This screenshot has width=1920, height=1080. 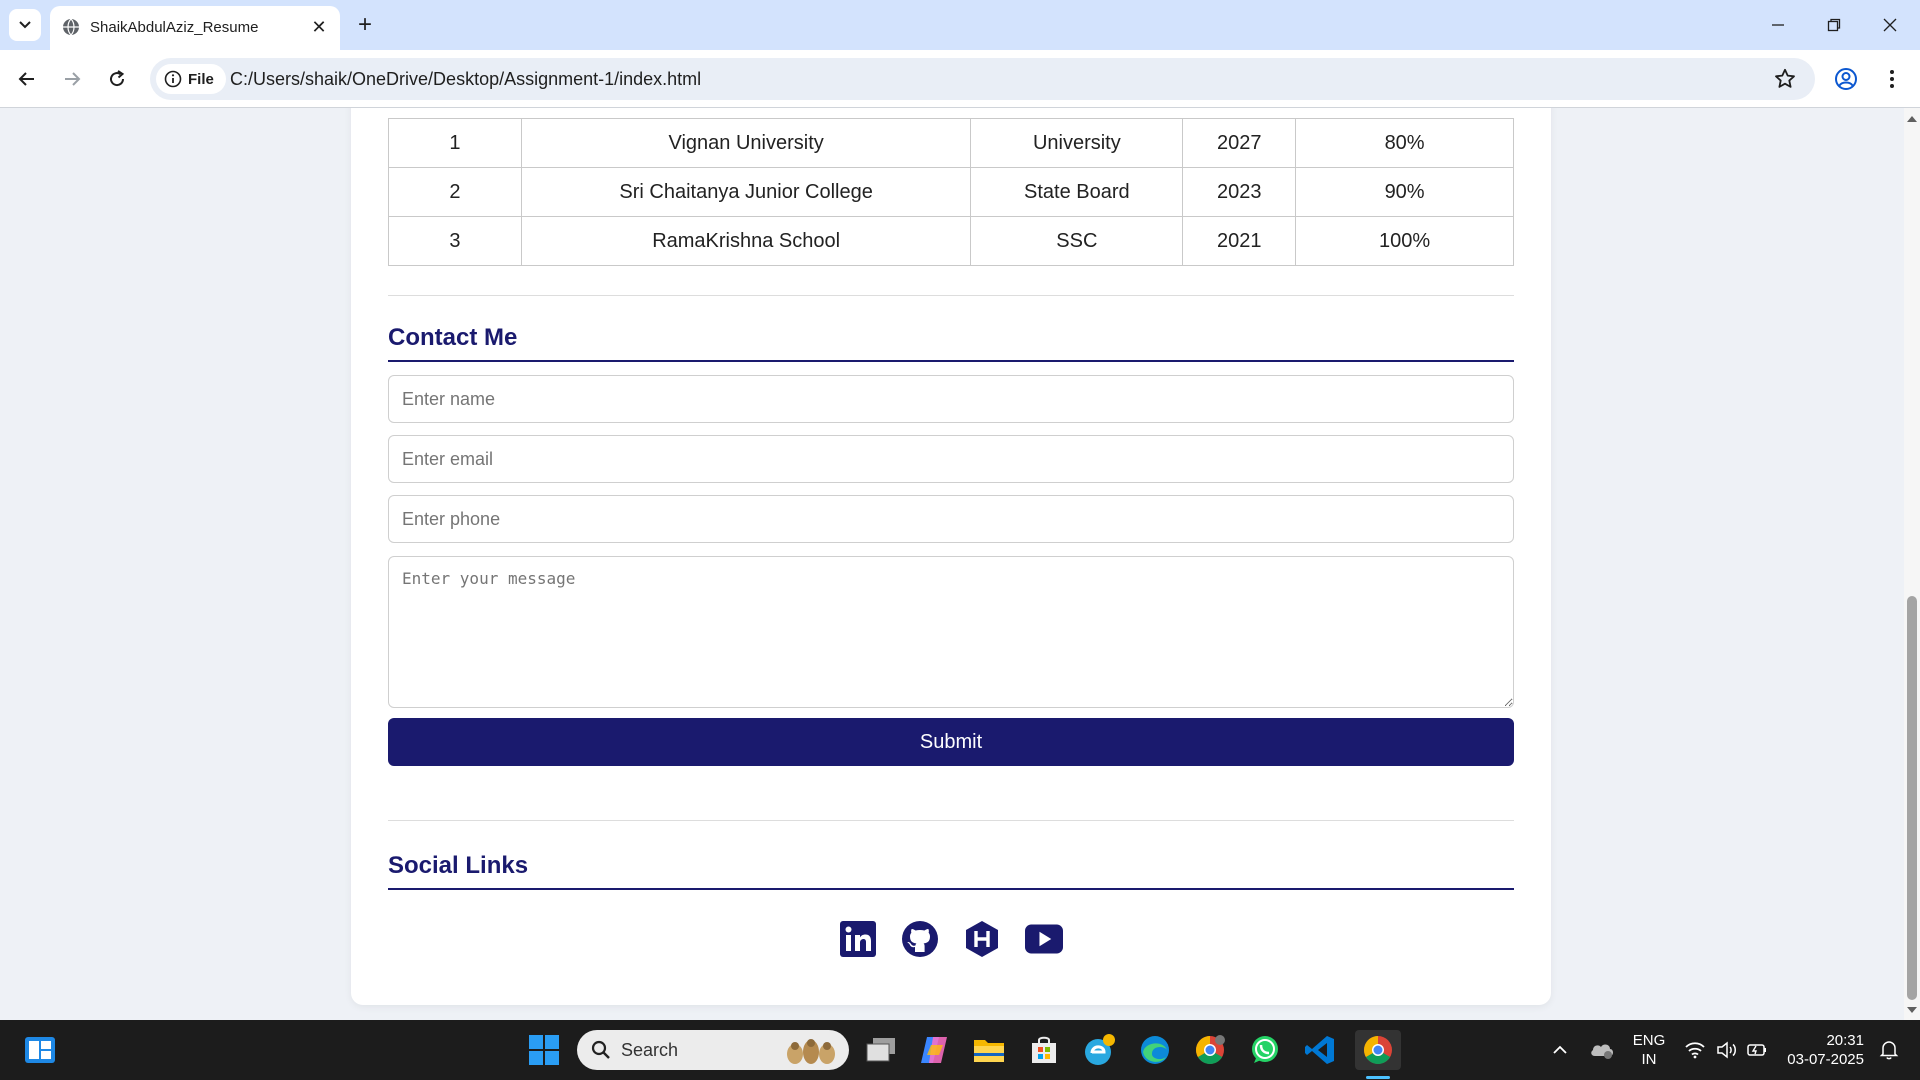 What do you see at coordinates (1912, 564) in the screenshot?
I see `page-scrollbar` at bounding box center [1912, 564].